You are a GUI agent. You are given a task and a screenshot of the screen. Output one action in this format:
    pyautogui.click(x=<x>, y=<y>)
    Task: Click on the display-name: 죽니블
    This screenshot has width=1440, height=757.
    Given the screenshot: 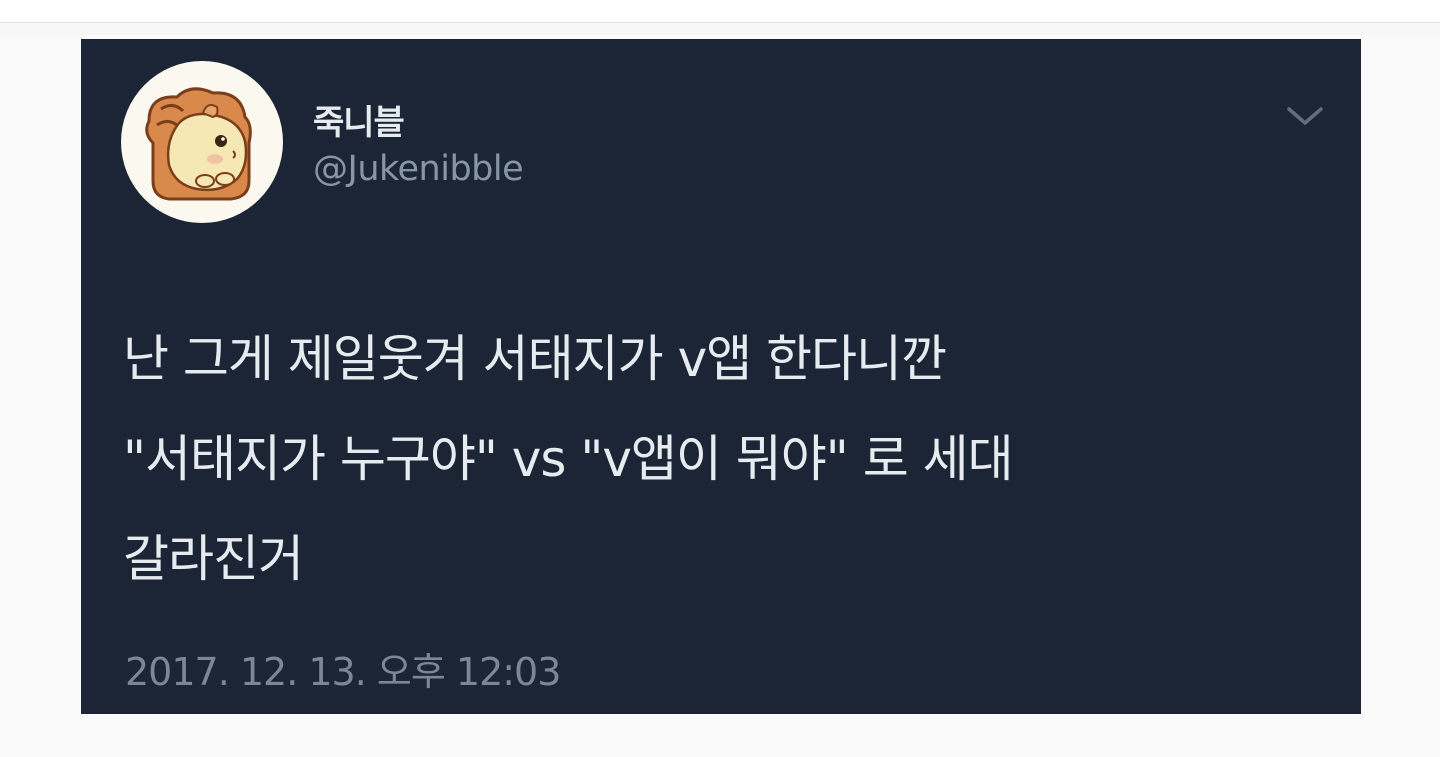 What is the action you would take?
    pyautogui.click(x=359, y=119)
    